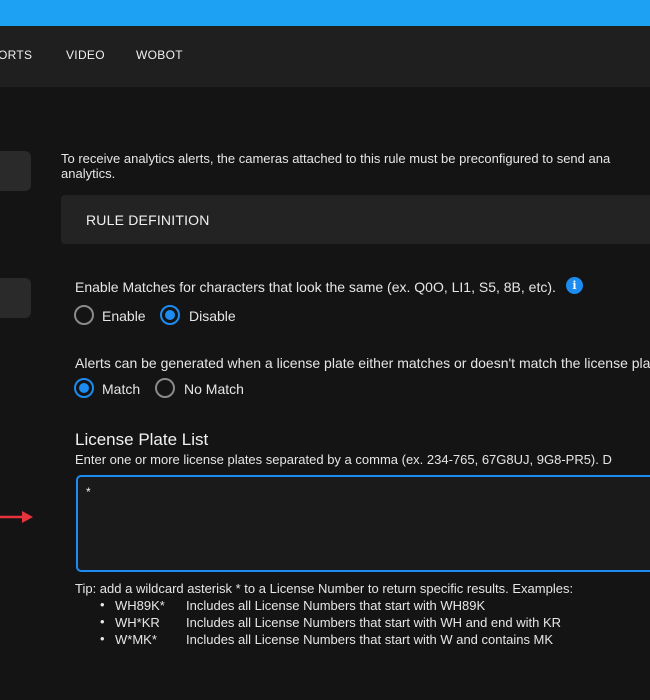 This screenshot has width=650, height=700. Describe the element at coordinates (170, 315) in the screenshot. I see `disable-radio` at that location.